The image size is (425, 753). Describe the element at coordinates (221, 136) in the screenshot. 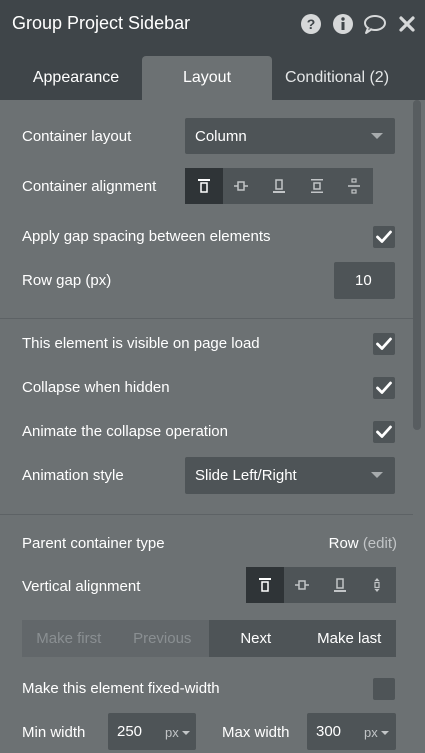

I see `container-layout-value: Column` at that location.